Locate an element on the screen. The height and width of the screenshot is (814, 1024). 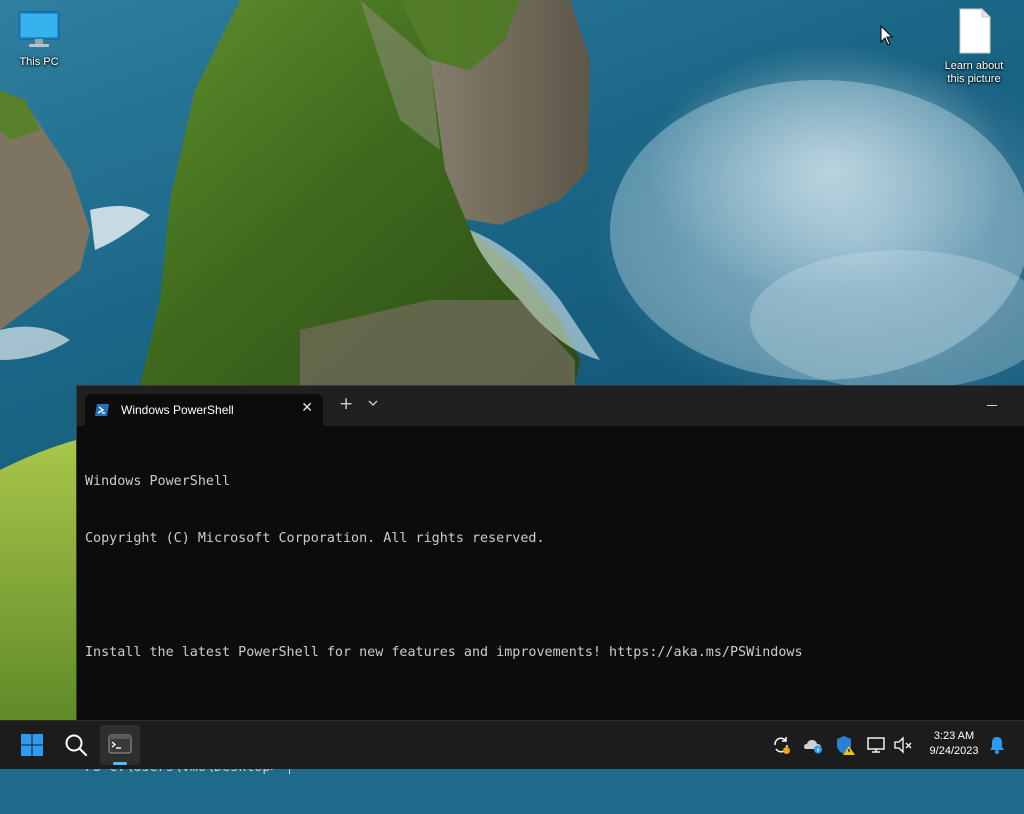
new-tab-button: + is located at coordinates (346, 404).